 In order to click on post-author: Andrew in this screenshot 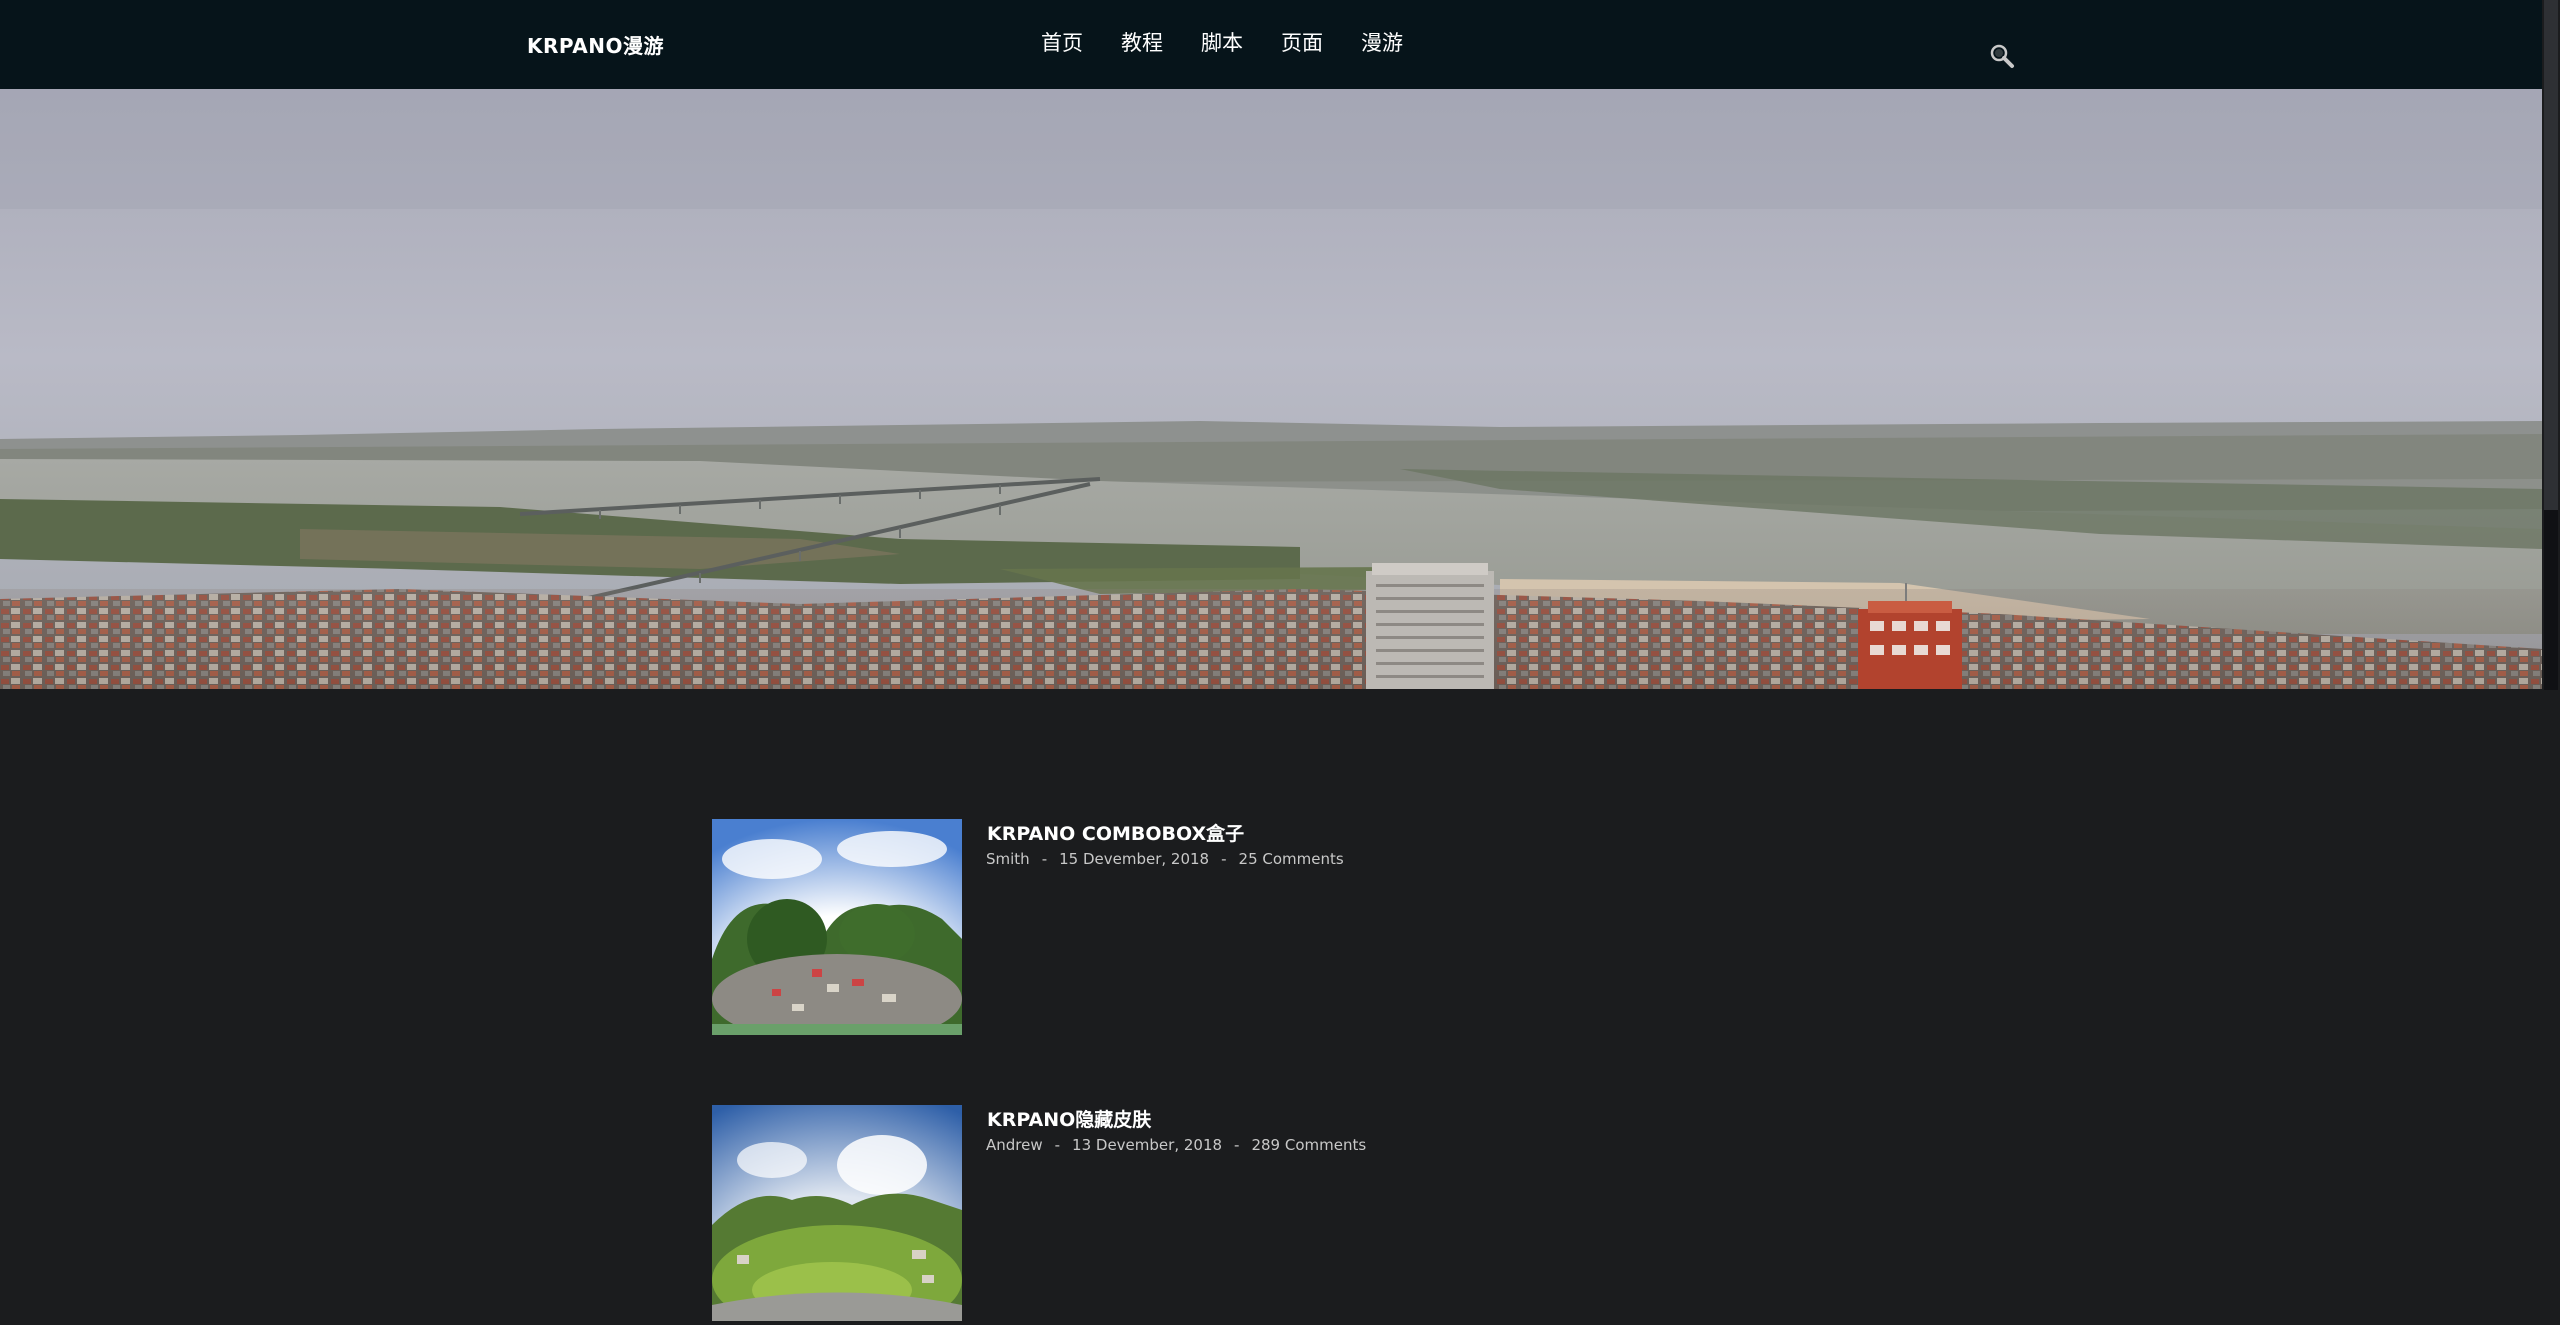, I will do `click(1014, 1145)`.